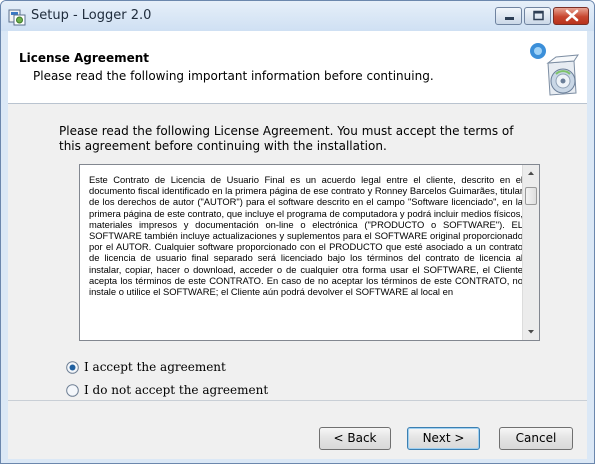  Describe the element at coordinates (443, 438) in the screenshot. I see `next-button: Next >` at that location.